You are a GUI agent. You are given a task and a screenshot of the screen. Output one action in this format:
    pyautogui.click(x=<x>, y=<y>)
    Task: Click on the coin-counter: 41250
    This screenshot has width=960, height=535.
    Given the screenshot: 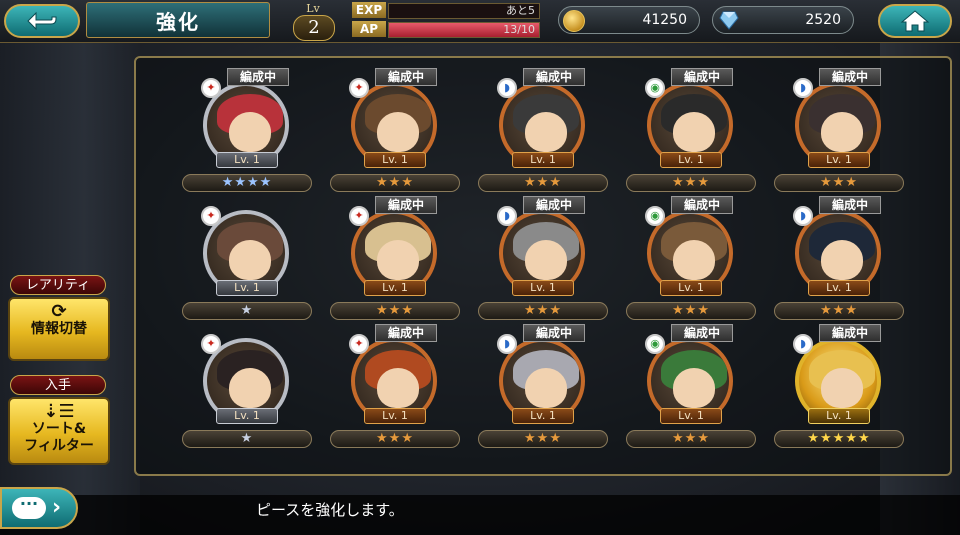 What is the action you would take?
    pyautogui.click(x=629, y=20)
    